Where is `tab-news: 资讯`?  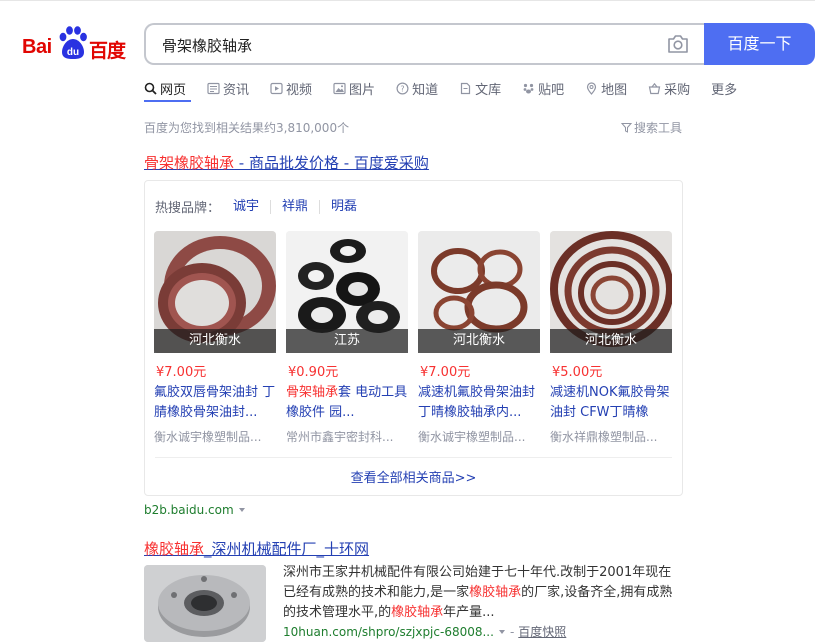
tab-news: 资讯 is located at coordinates (228, 88).